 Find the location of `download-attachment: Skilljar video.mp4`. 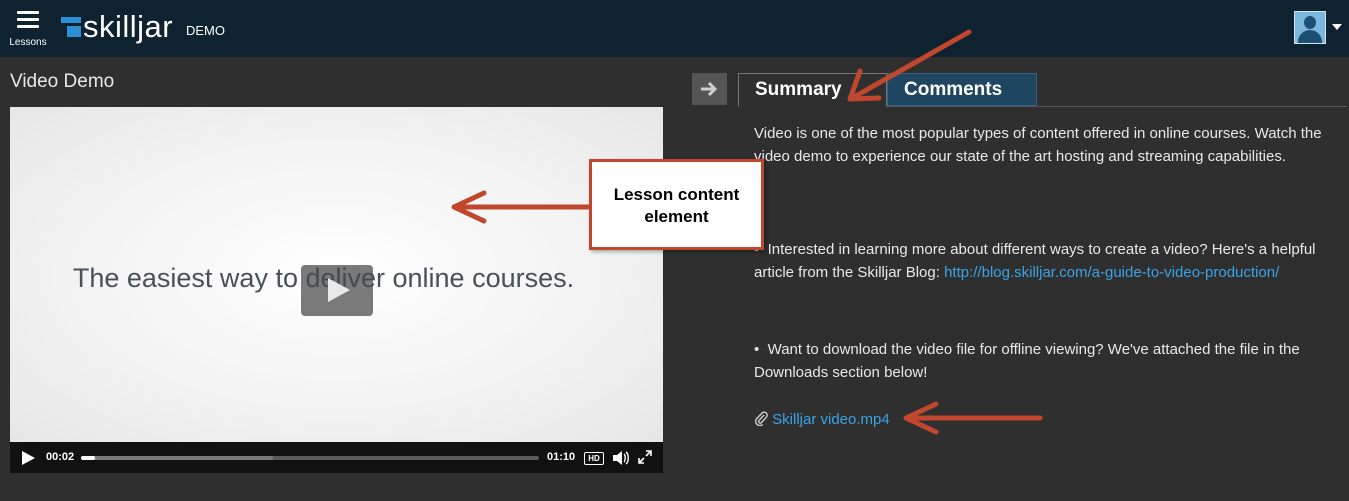

download-attachment: Skilljar video.mp4 is located at coordinates (822, 419).